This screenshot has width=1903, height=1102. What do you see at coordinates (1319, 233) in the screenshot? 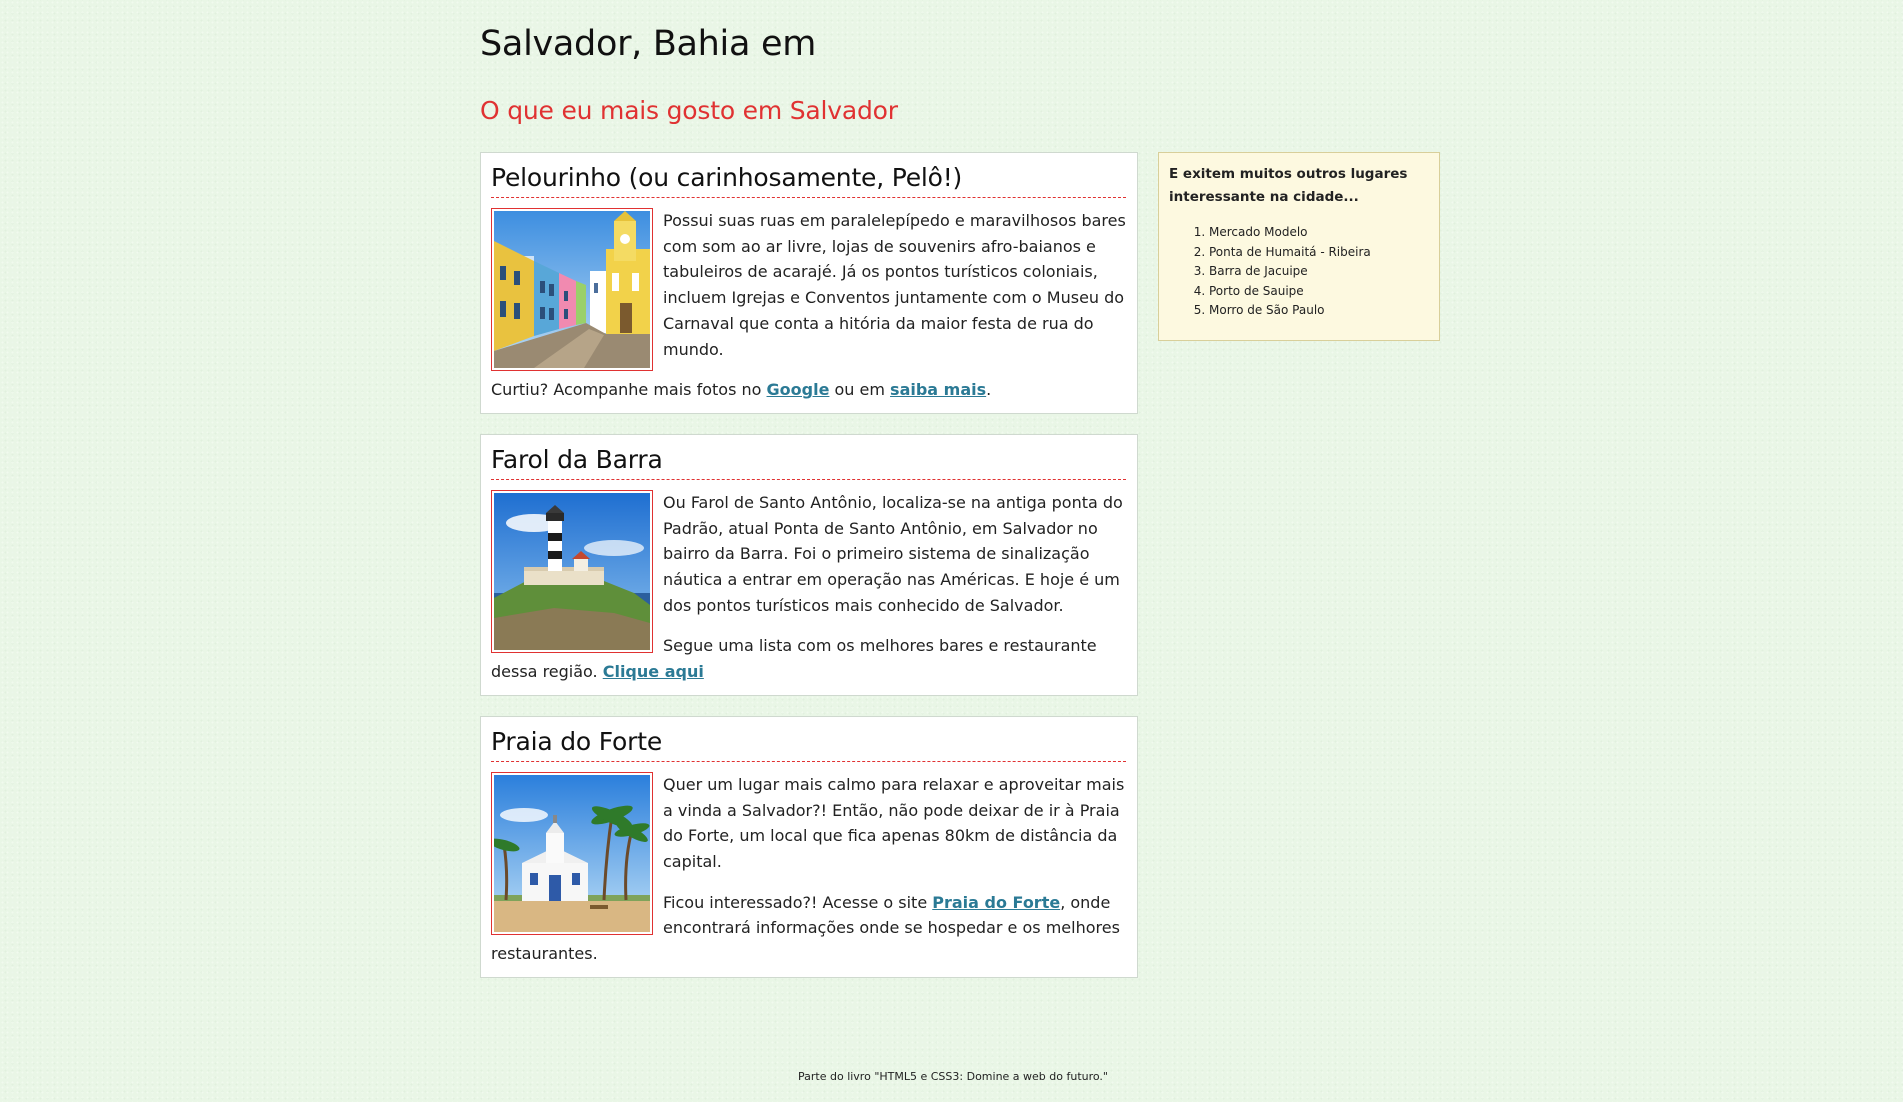
I see `list-item: Mercado Modelo` at bounding box center [1319, 233].